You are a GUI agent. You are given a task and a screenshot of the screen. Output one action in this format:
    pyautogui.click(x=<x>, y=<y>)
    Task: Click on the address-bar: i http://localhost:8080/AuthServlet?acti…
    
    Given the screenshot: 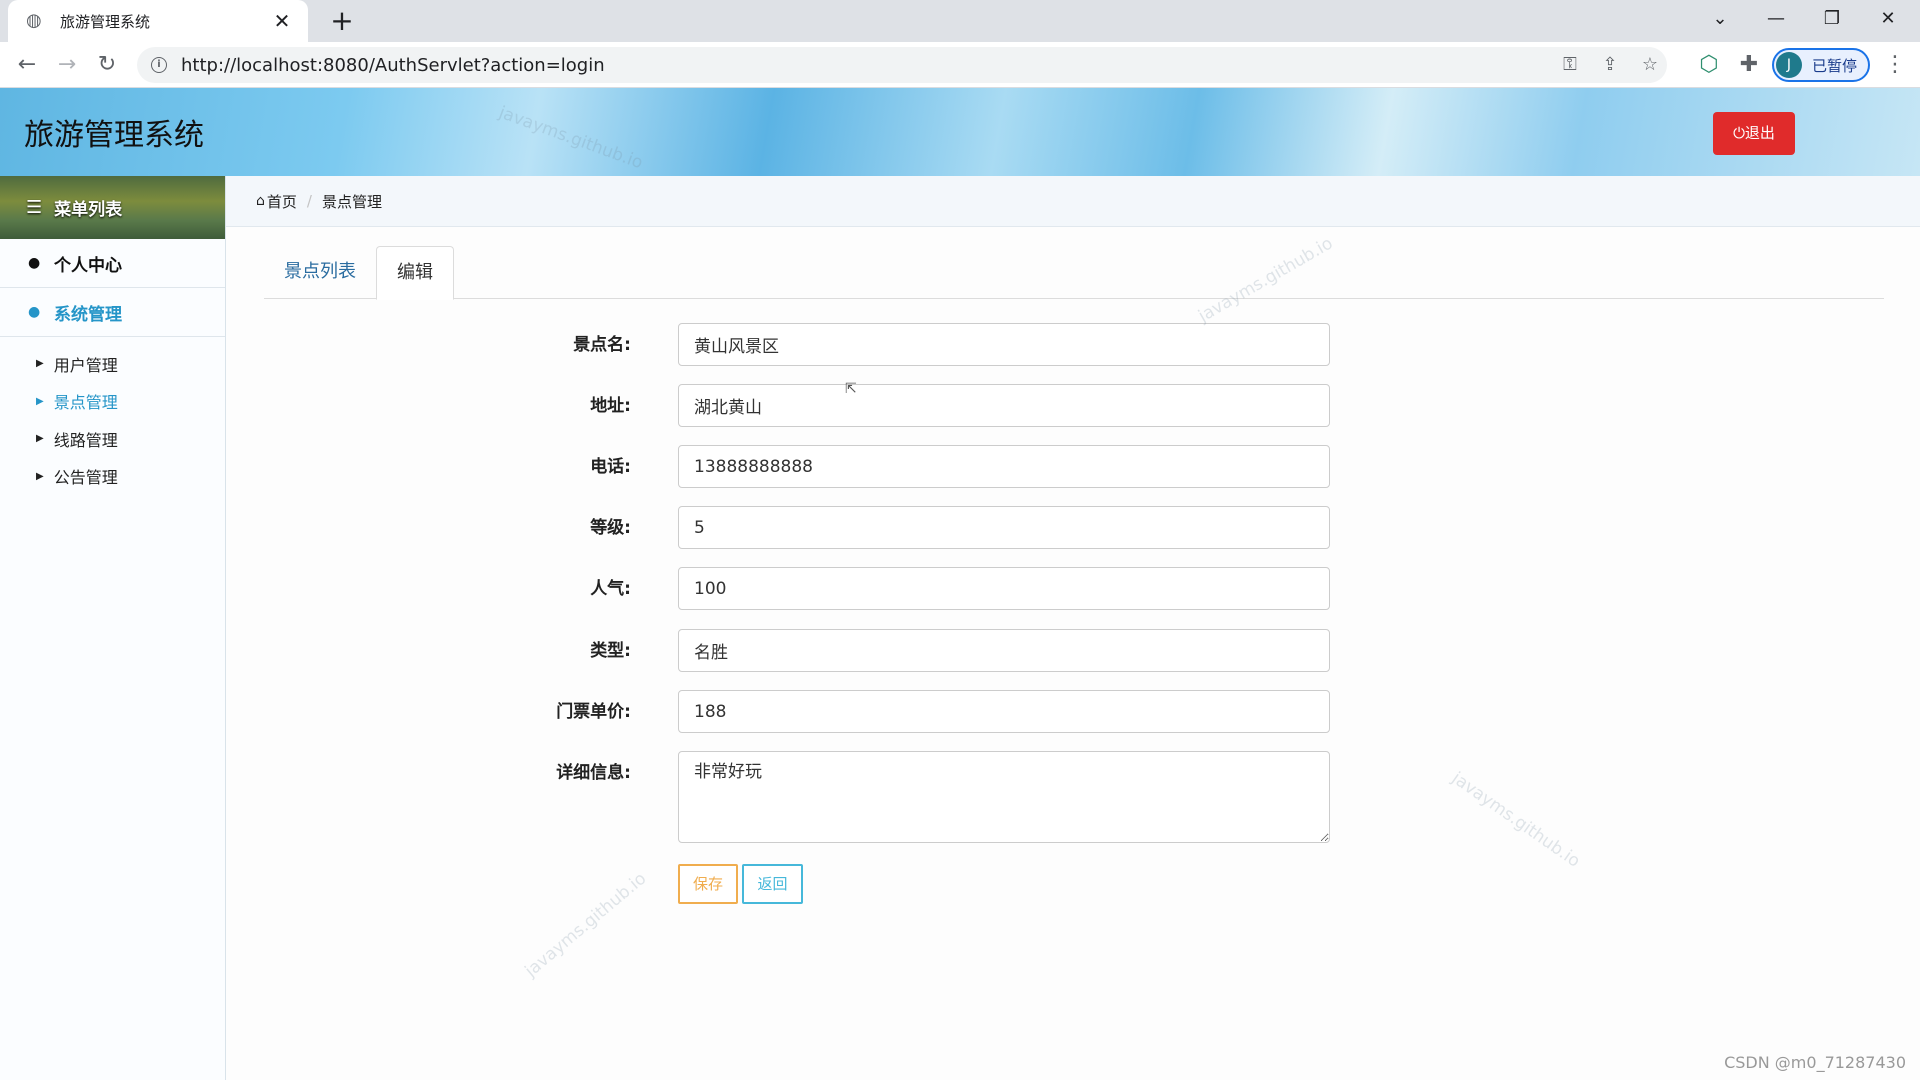 What is the action you would take?
    pyautogui.click(x=902, y=65)
    